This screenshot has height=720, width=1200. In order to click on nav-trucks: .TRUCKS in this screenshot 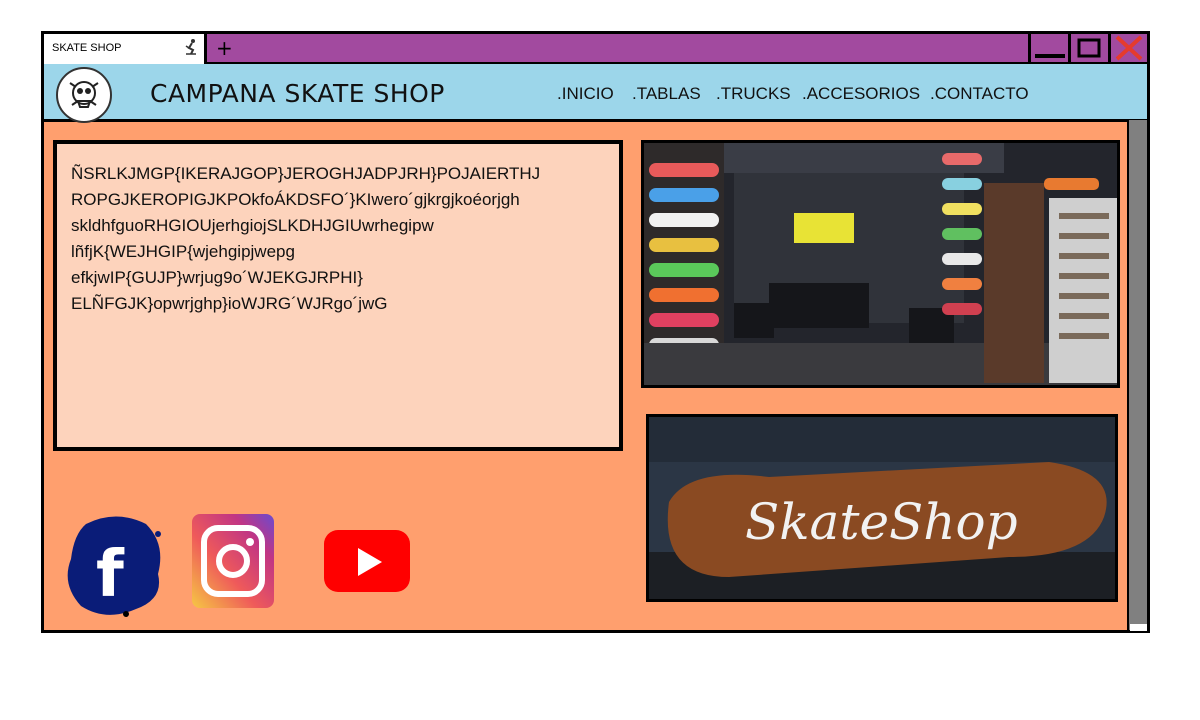, I will do `click(753, 94)`.